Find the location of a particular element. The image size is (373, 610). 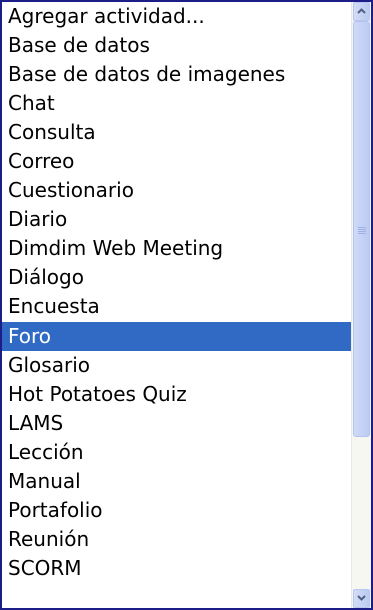

option-hot-potatoes-quiz: Hot Potatoes Quiz is located at coordinates (176, 394).